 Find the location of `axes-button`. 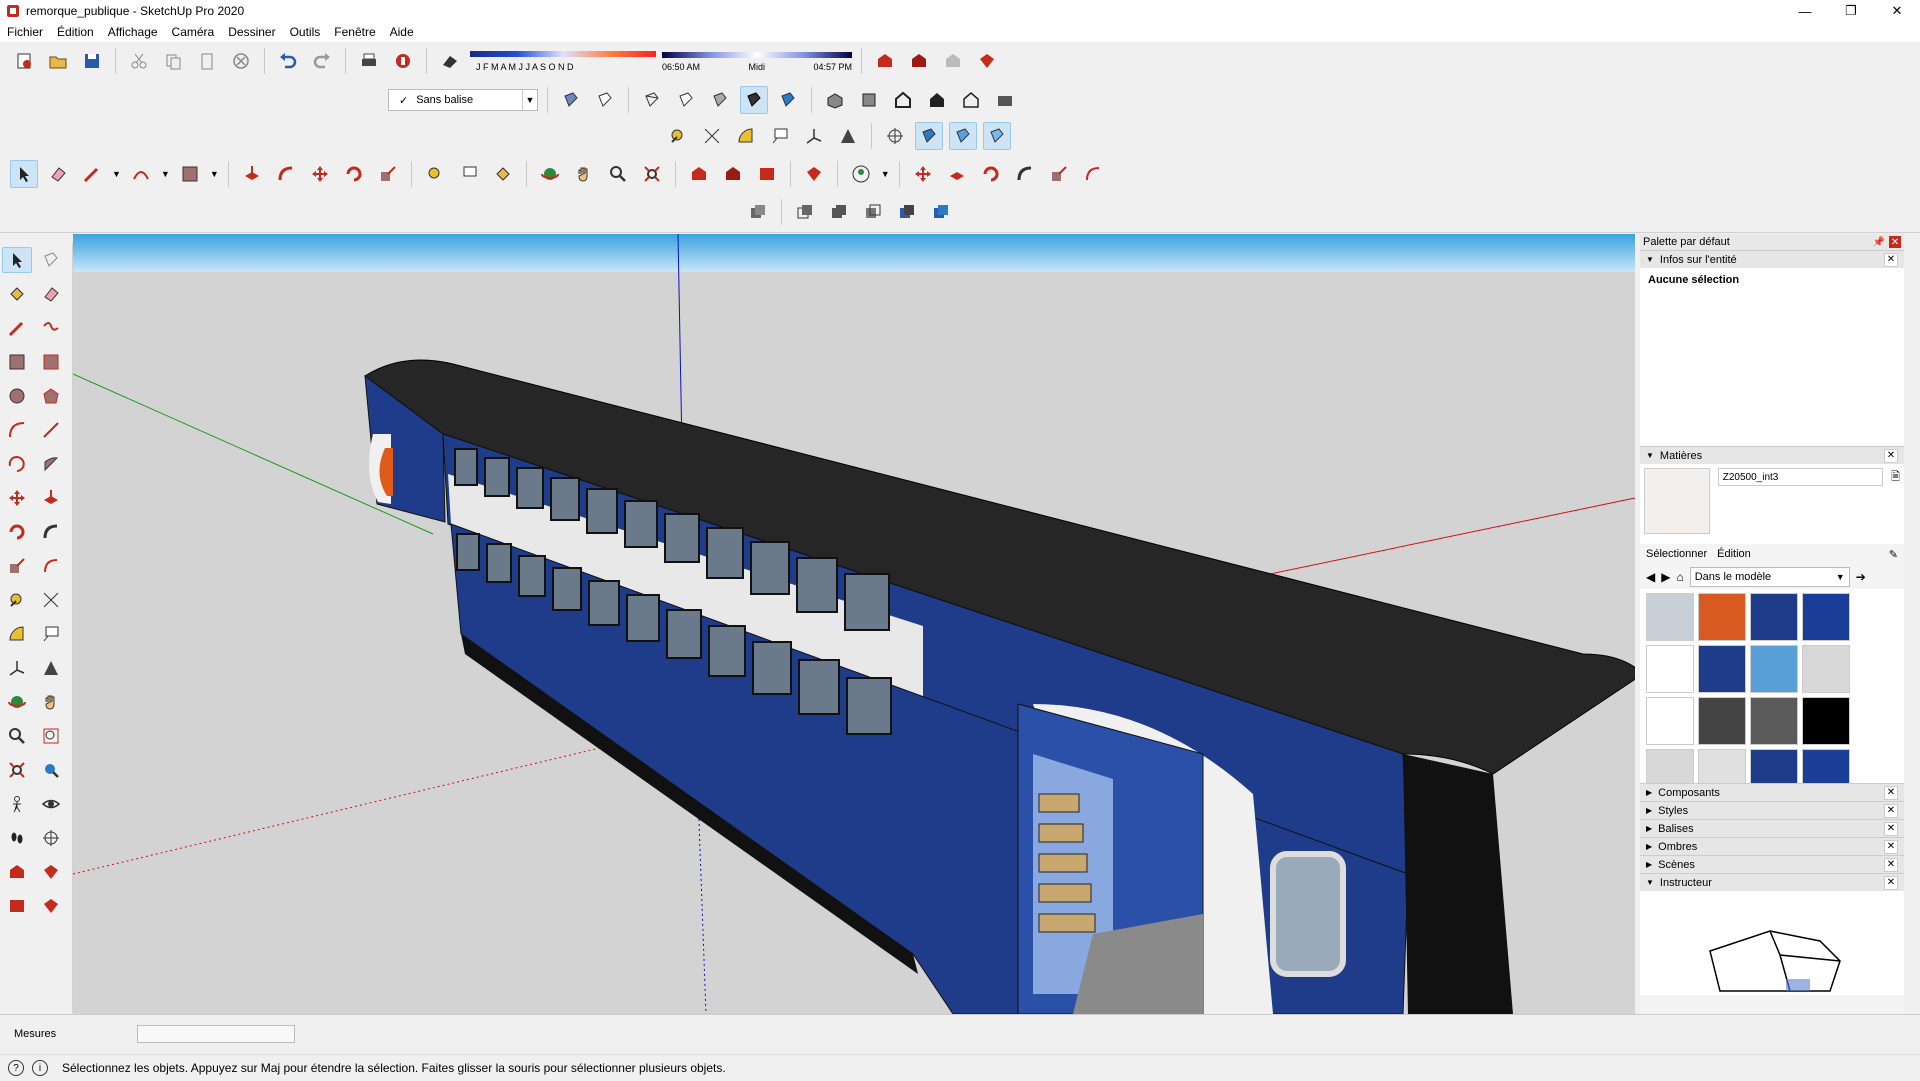

axes-button is located at coordinates (814, 136).